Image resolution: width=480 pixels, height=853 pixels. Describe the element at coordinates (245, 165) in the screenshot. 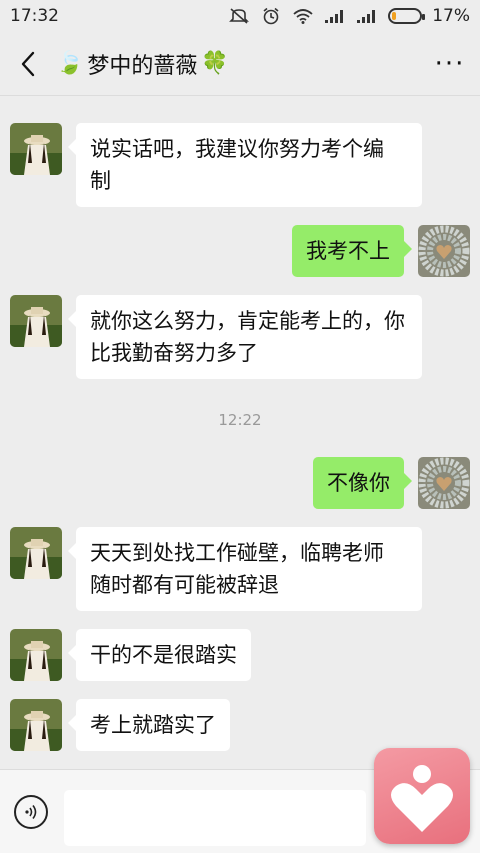

I see `message-bubble-incoming: 说实话吧，我建议你努力考个编 制` at that location.